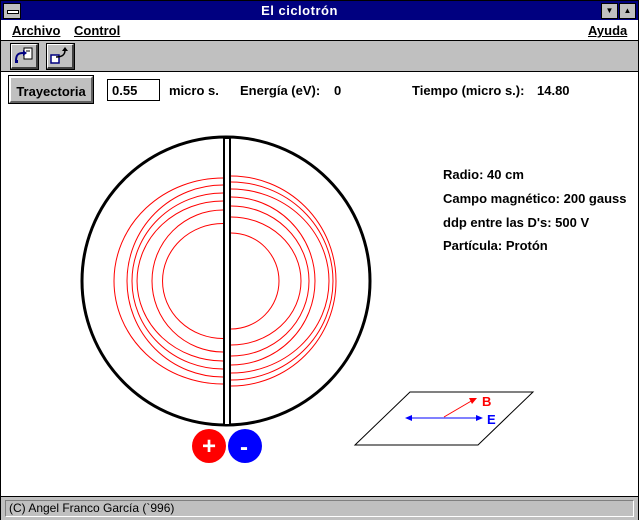 The width and height of the screenshot is (639, 520). Describe the element at coordinates (299, 10) in the screenshot. I see `window-title: El ciclotrón` at that location.